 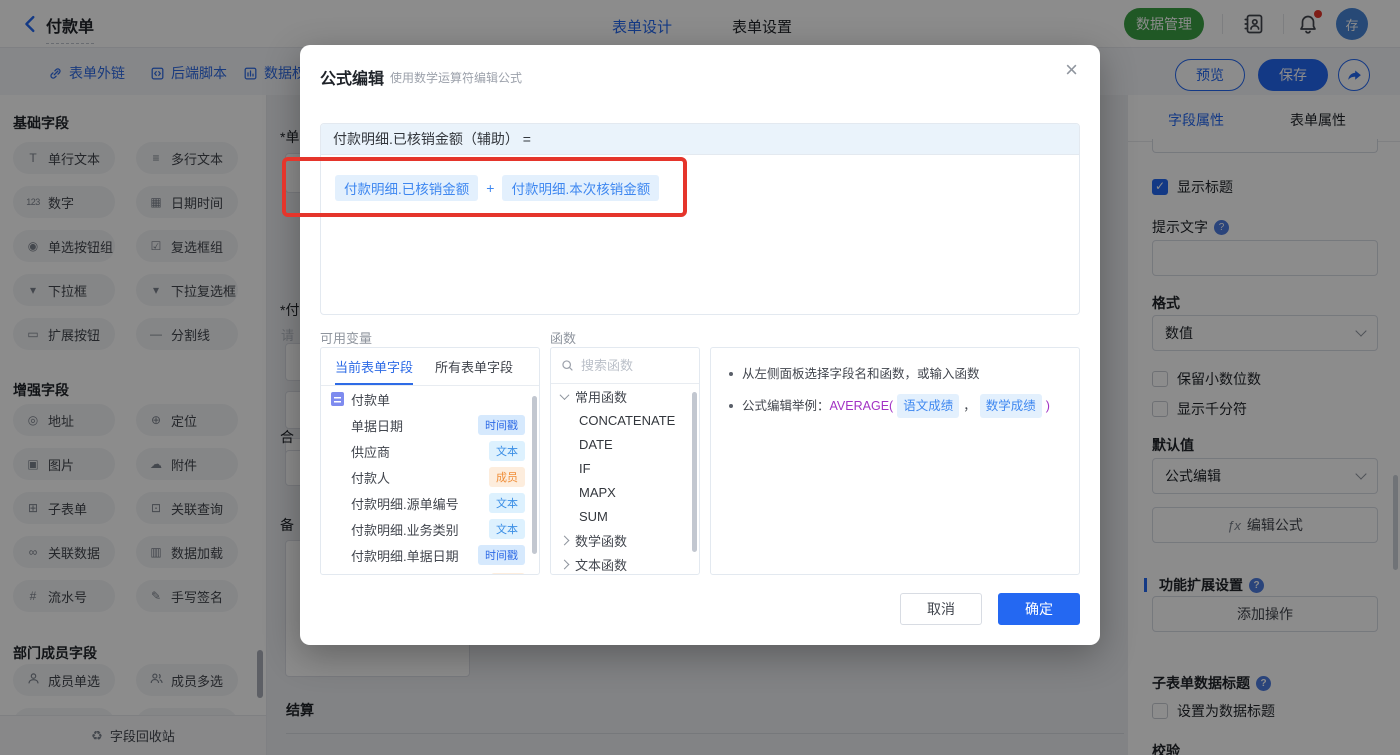 What do you see at coordinates (625, 540) in the screenshot?
I see `function-group-math: 数学函数` at bounding box center [625, 540].